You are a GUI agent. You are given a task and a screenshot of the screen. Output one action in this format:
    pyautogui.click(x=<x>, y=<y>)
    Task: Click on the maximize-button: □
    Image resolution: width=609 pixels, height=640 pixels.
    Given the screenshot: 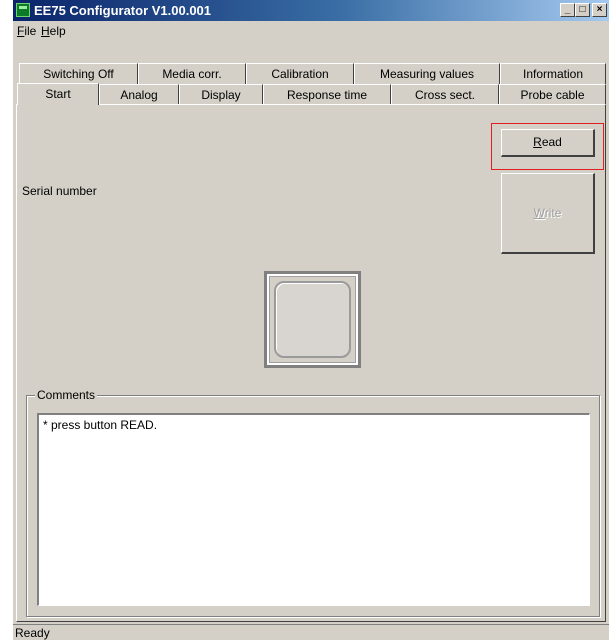 What is the action you would take?
    pyautogui.click(x=582, y=10)
    